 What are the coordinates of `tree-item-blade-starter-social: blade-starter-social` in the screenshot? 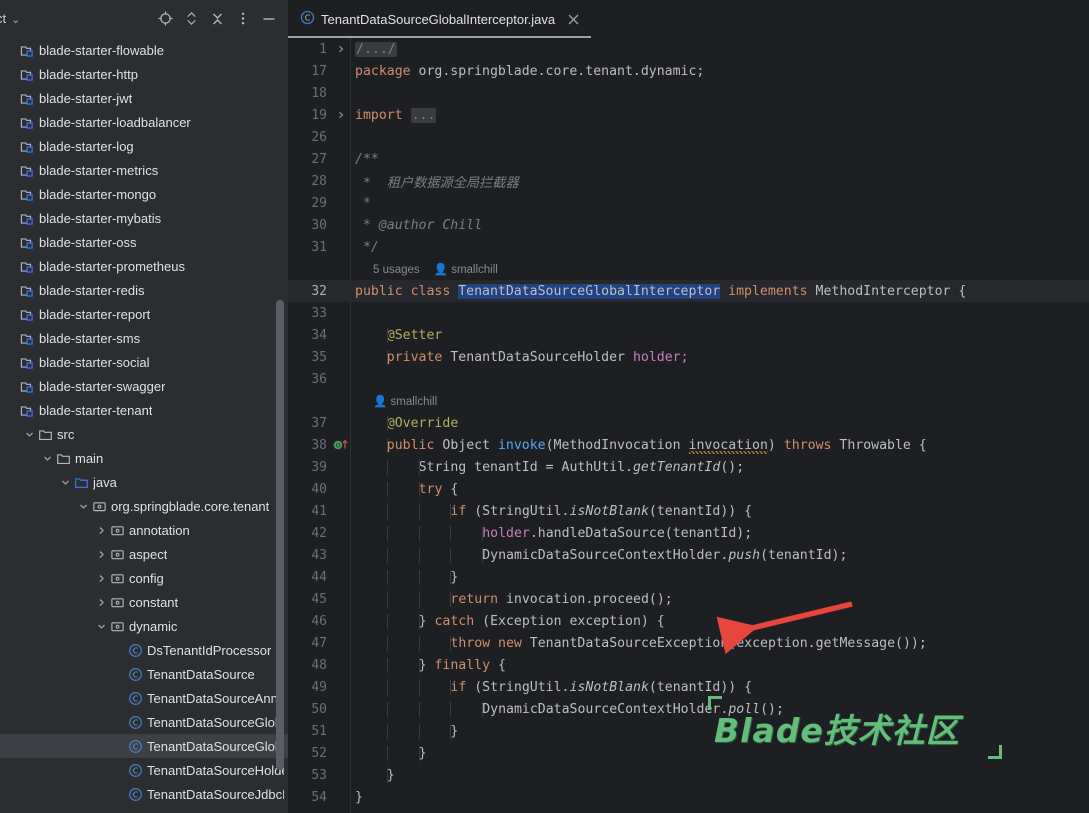 It's located at (144, 362).